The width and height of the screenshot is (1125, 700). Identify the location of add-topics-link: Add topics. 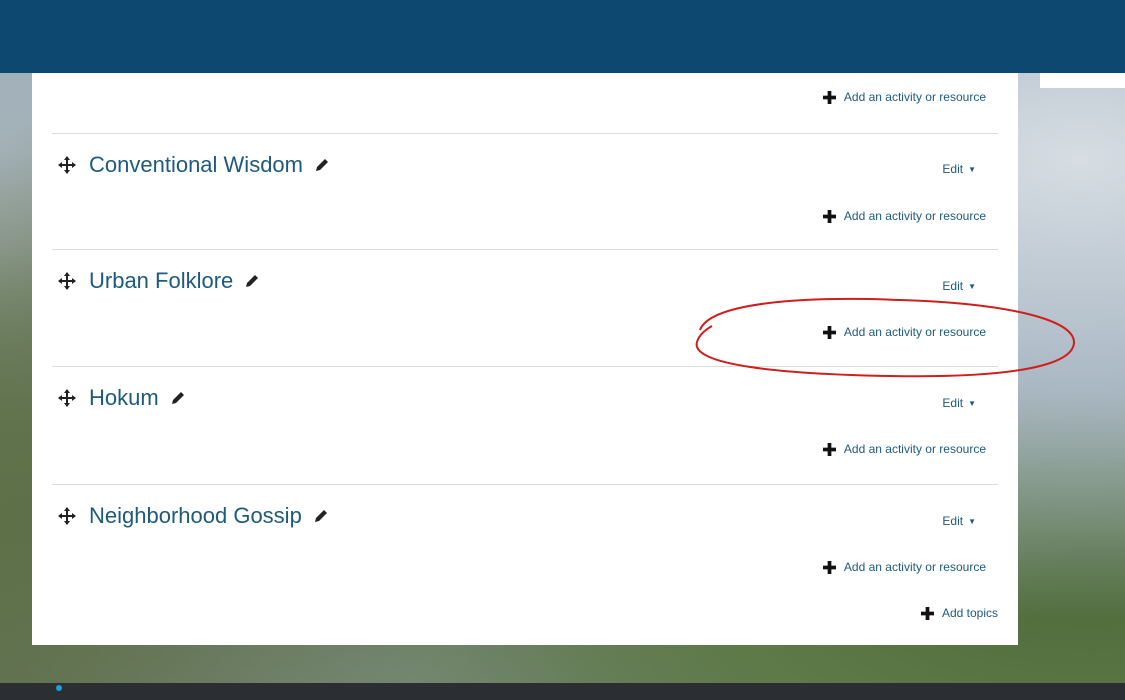
(959, 613).